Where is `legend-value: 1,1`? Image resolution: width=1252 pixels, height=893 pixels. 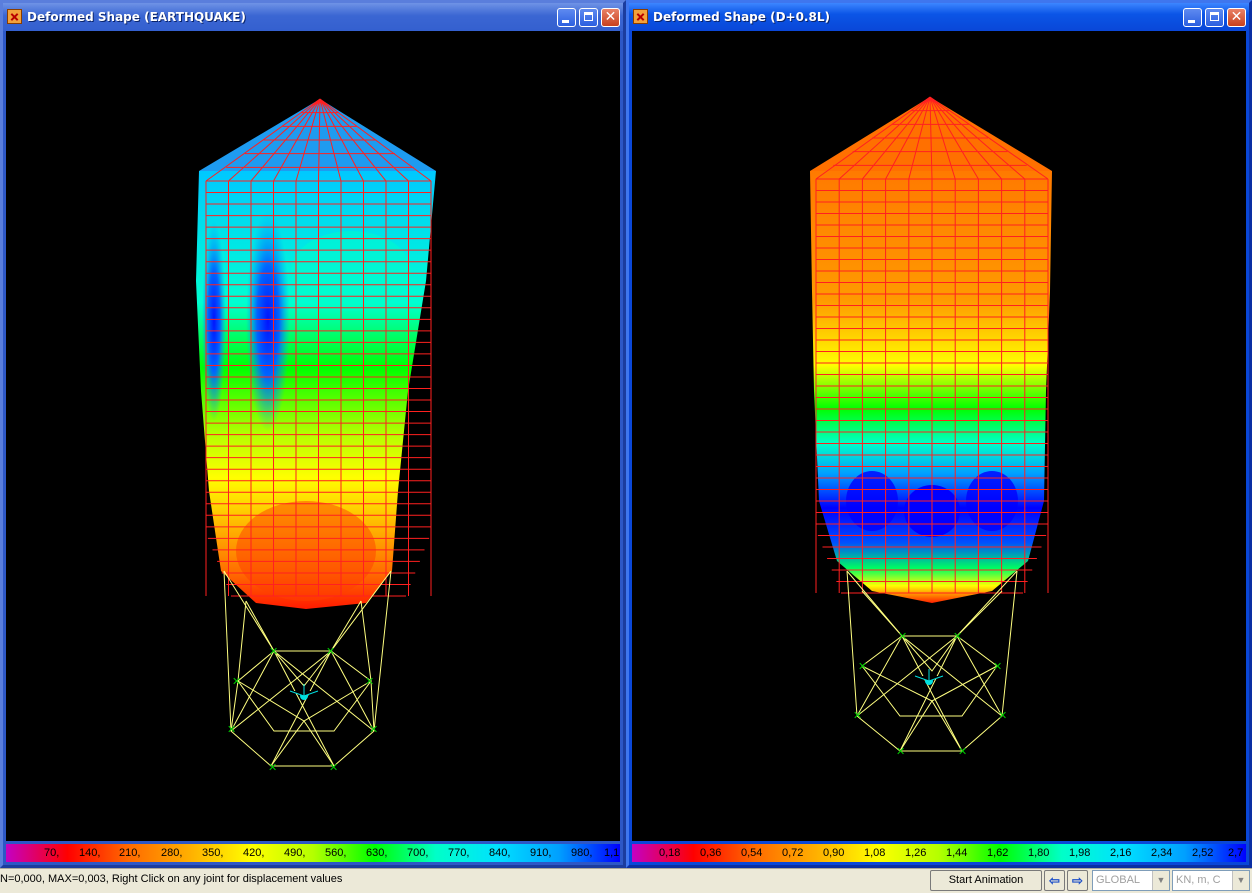 legend-value: 1,1 is located at coordinates (612, 853).